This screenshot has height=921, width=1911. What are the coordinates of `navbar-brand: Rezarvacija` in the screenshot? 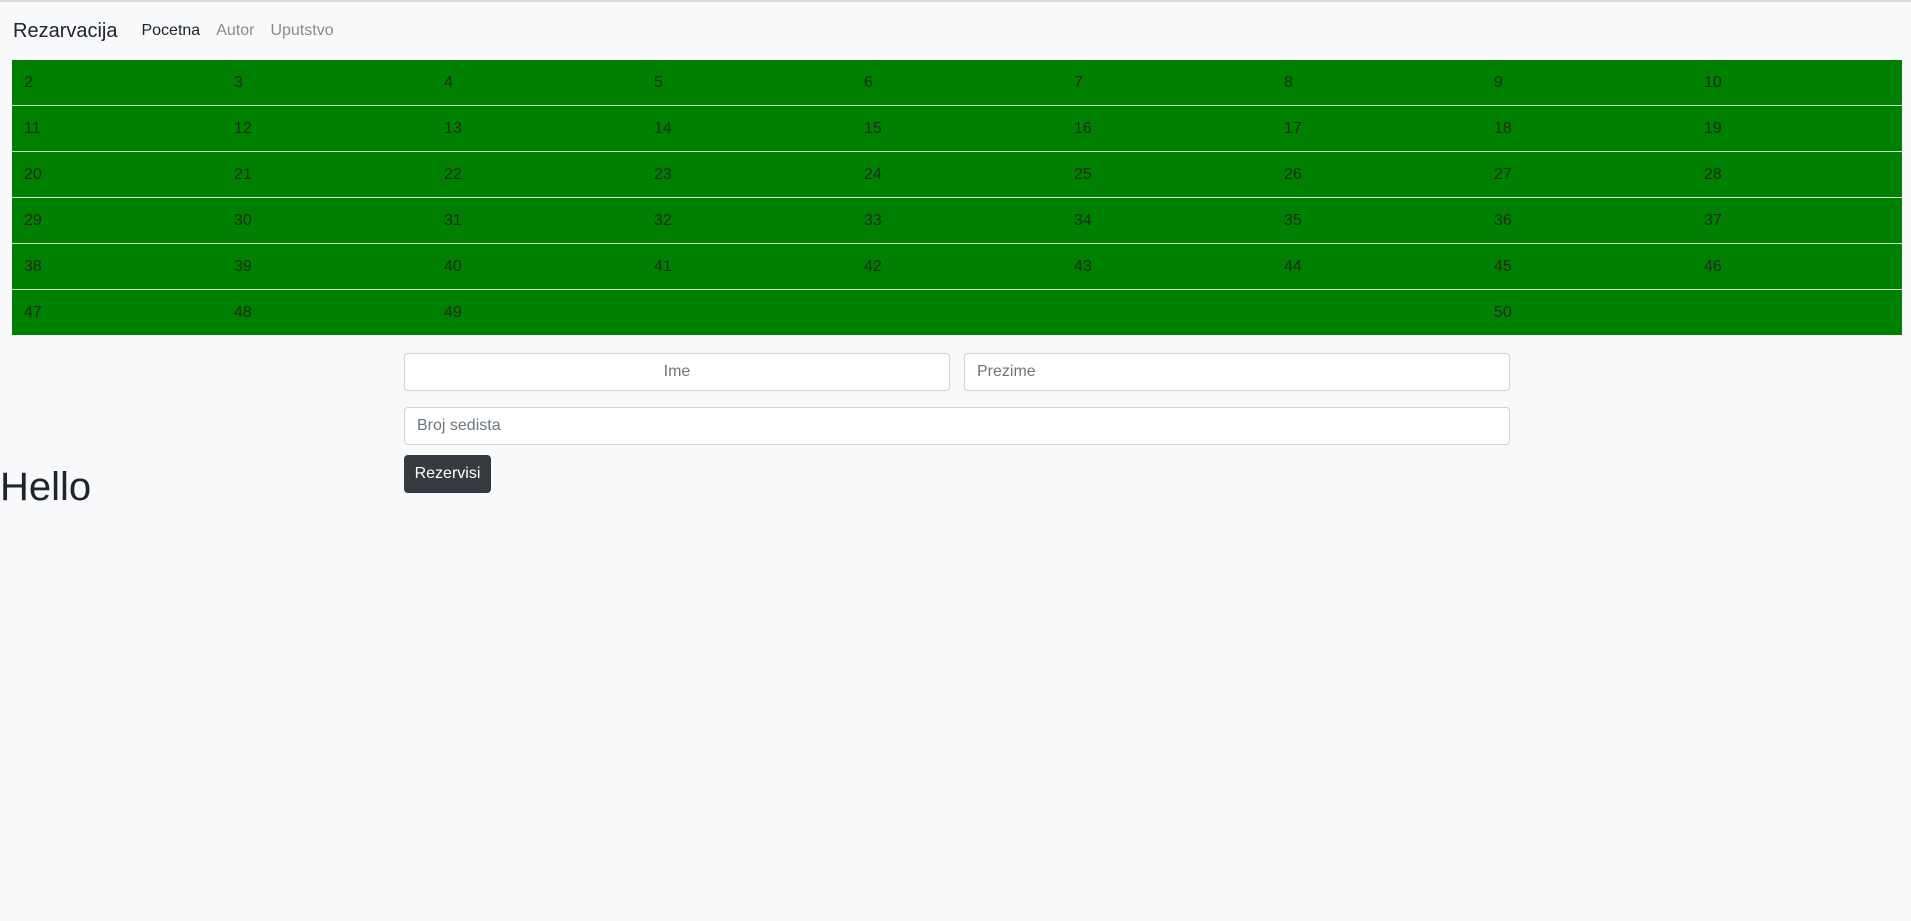 It's located at (65, 31).